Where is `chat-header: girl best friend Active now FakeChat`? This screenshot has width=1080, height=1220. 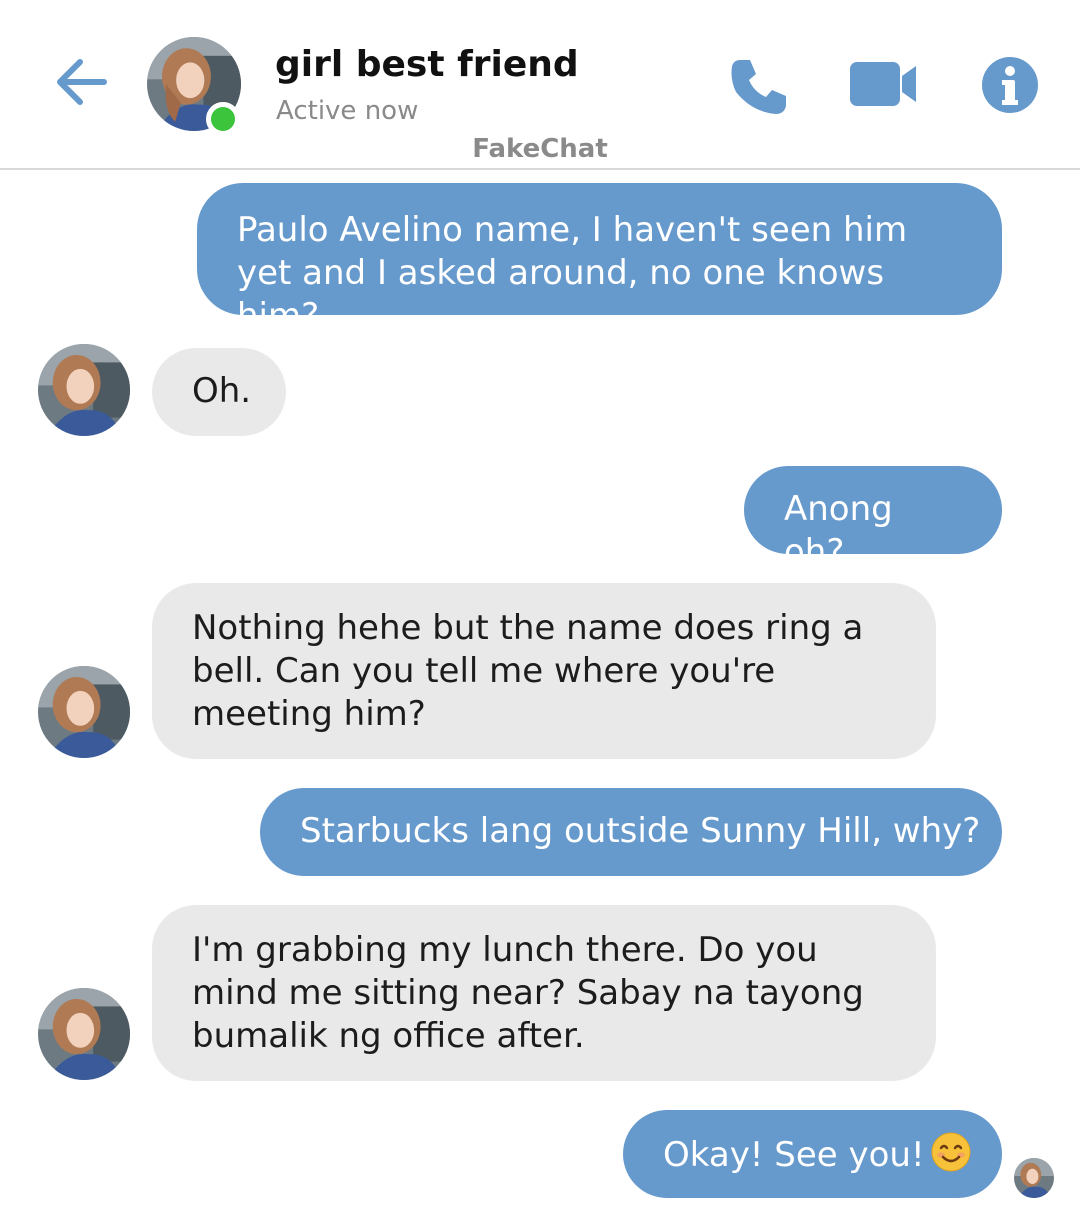 chat-header: girl best friend Active now FakeChat is located at coordinates (540, 85).